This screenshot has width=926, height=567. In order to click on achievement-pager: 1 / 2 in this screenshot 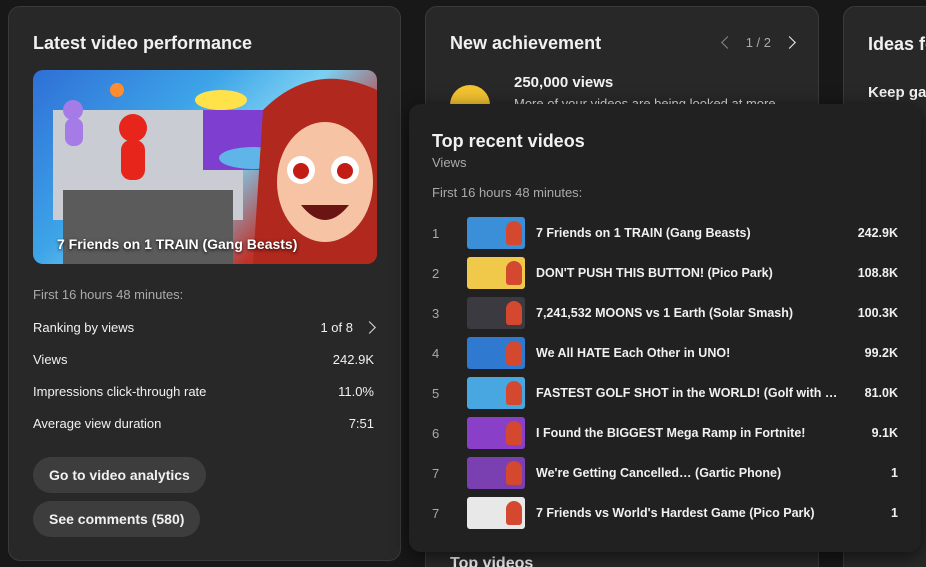, I will do `click(758, 42)`.